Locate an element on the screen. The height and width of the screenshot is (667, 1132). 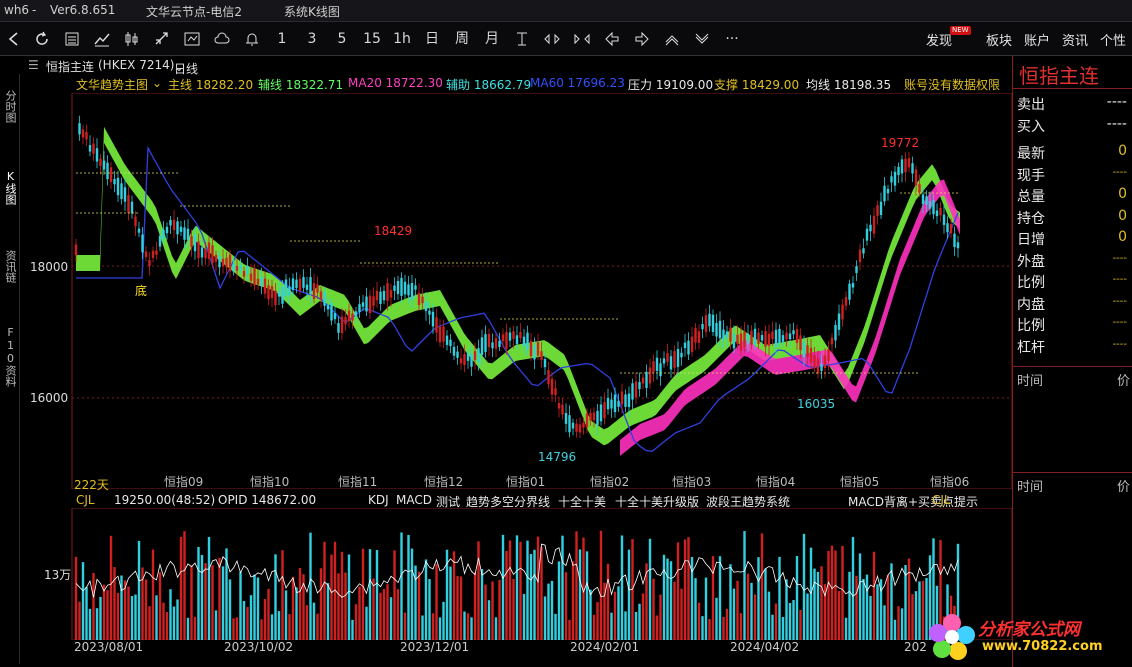
tab-f10: F10资料 is located at coordinates (10, 356).